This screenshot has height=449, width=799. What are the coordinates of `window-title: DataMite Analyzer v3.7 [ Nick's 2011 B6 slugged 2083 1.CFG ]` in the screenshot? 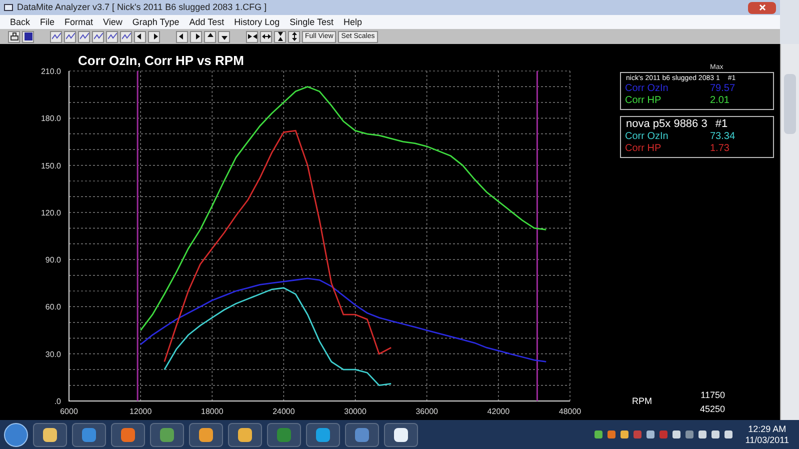 It's located at (142, 7).